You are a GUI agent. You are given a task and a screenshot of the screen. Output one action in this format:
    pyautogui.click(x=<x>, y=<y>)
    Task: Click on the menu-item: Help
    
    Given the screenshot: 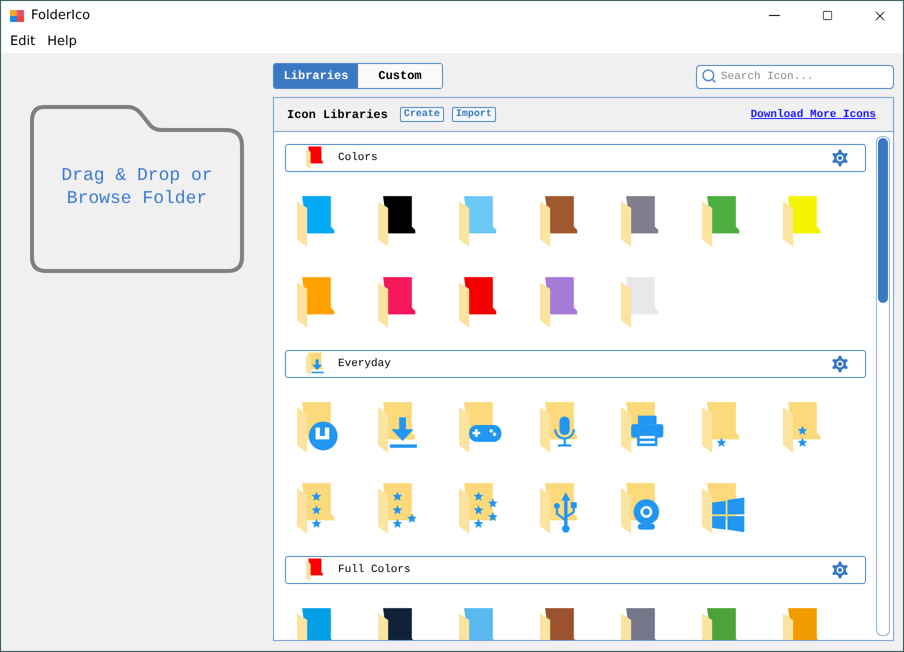 What is the action you would take?
    pyautogui.click(x=62, y=41)
    